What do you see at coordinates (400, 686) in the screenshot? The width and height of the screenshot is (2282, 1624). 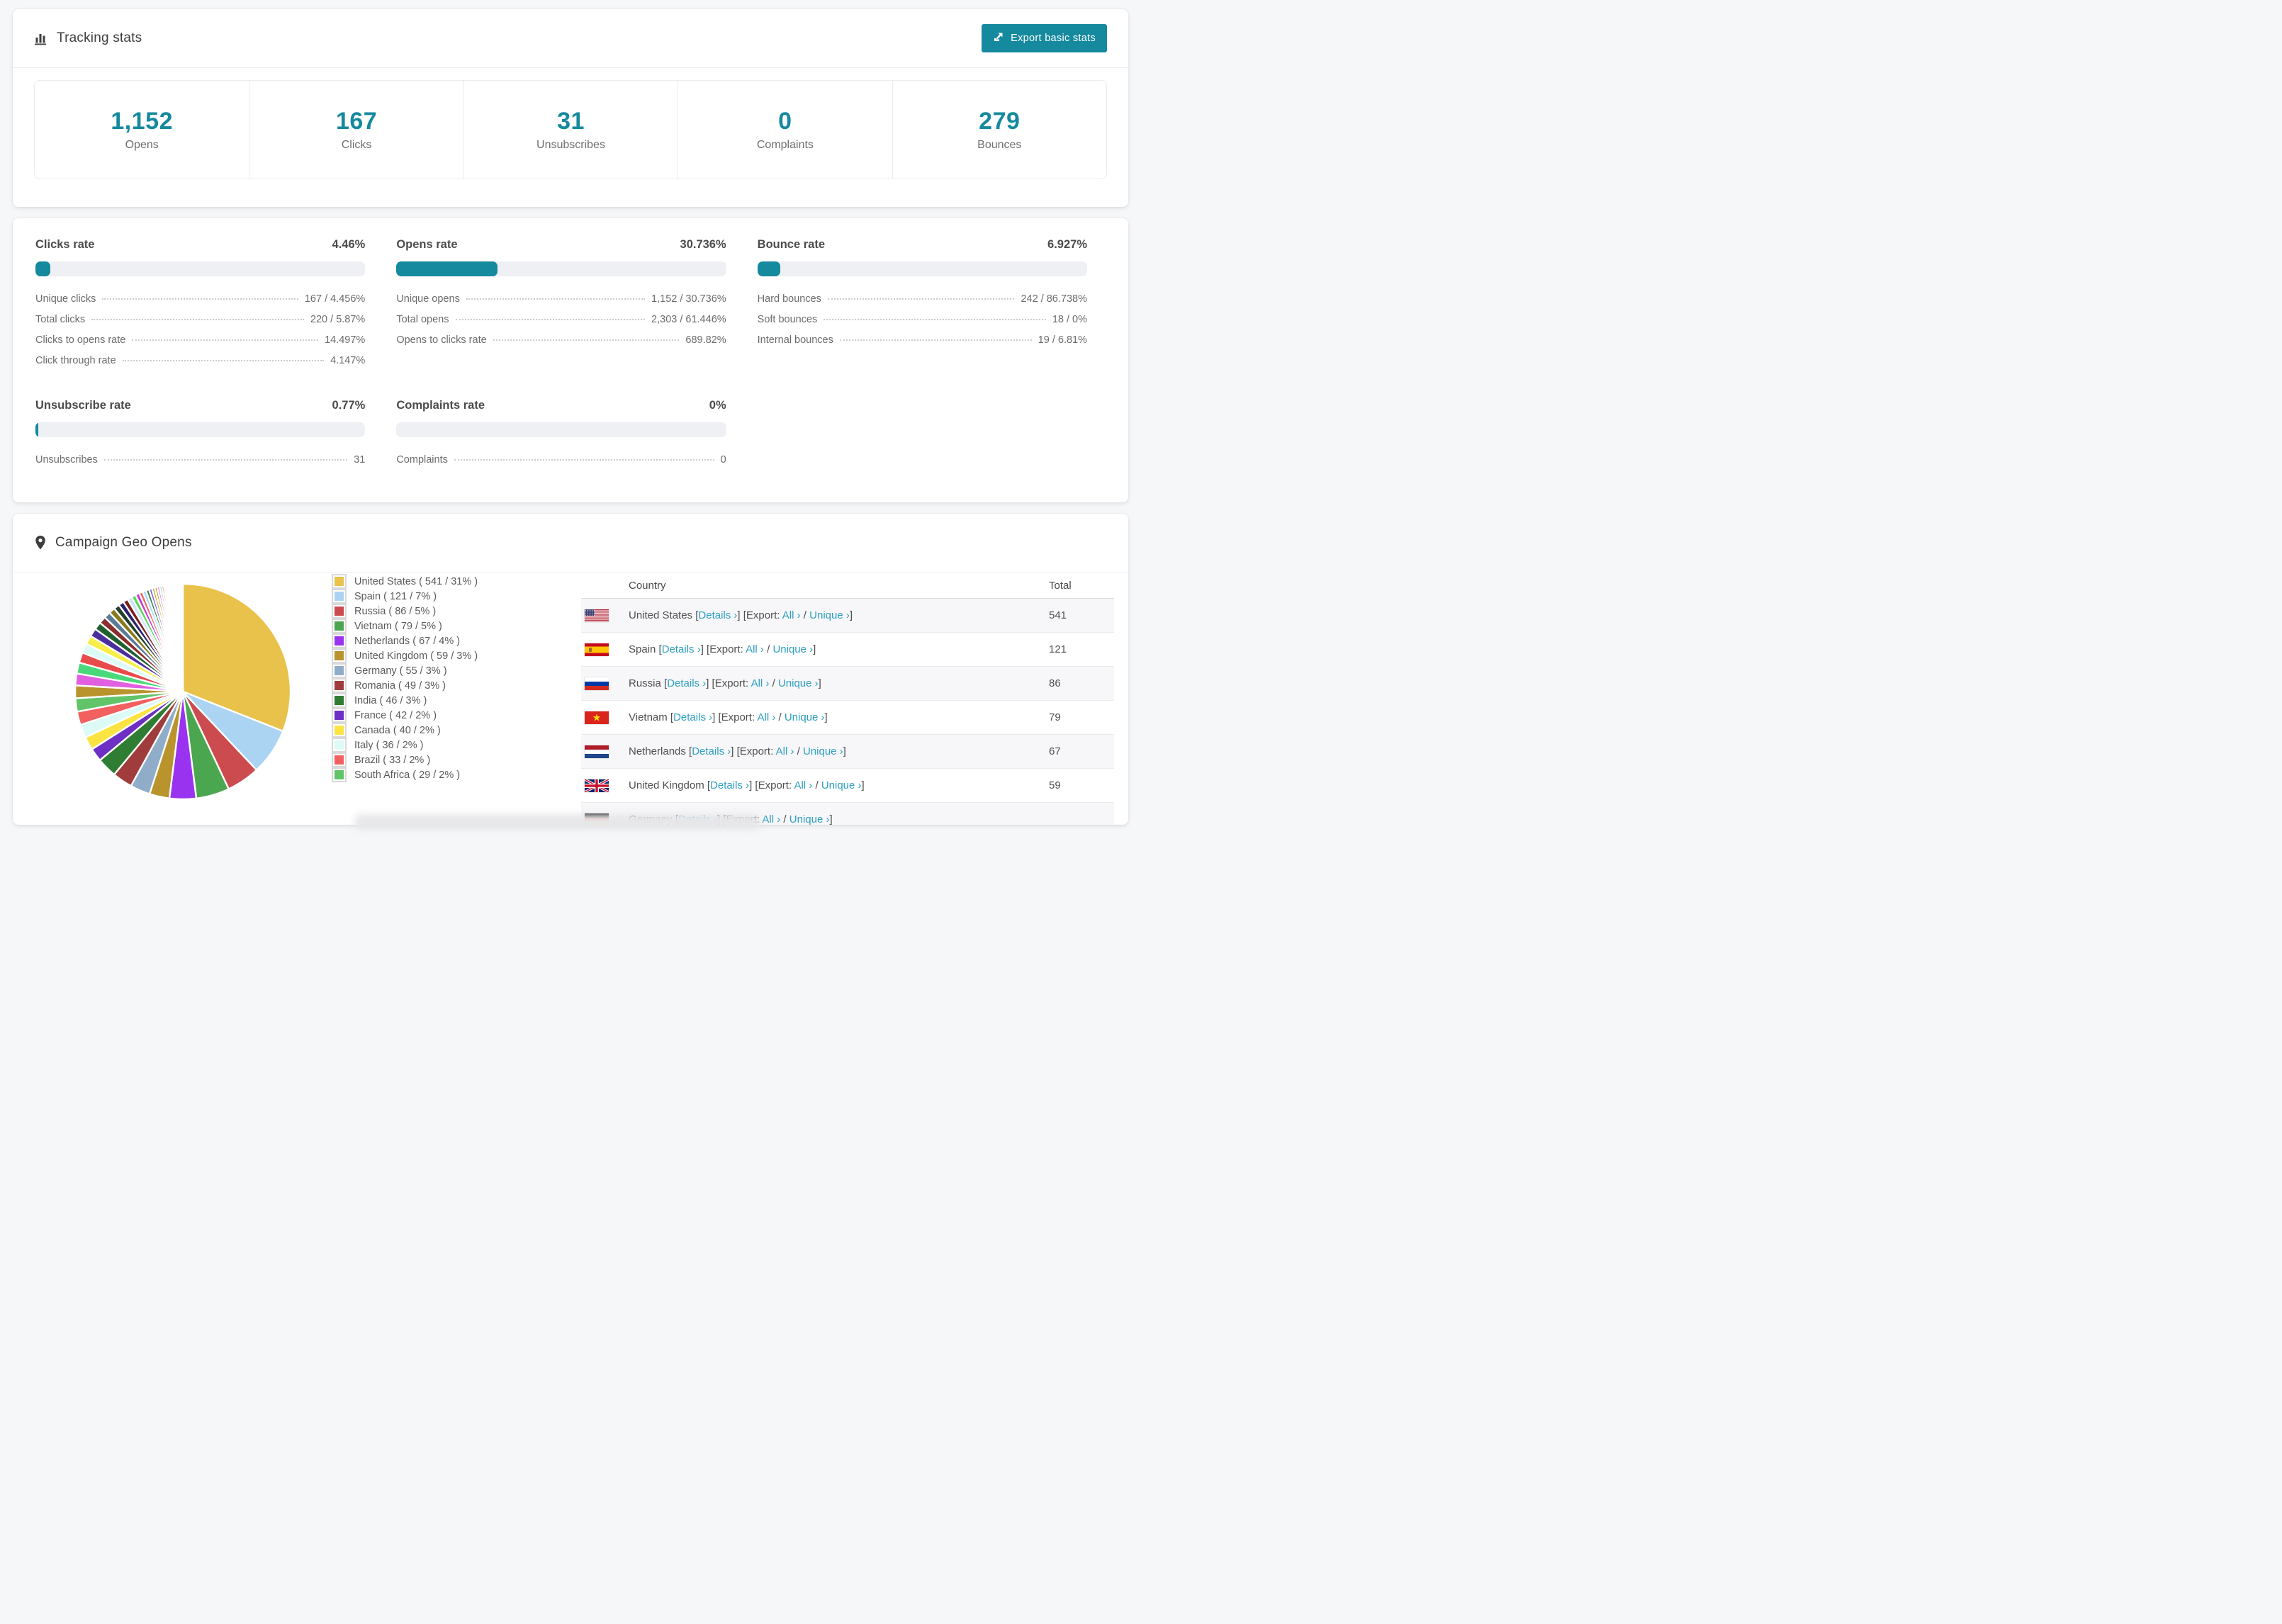 I see `legend-label: Romania ( 49 / 3% )` at bounding box center [400, 686].